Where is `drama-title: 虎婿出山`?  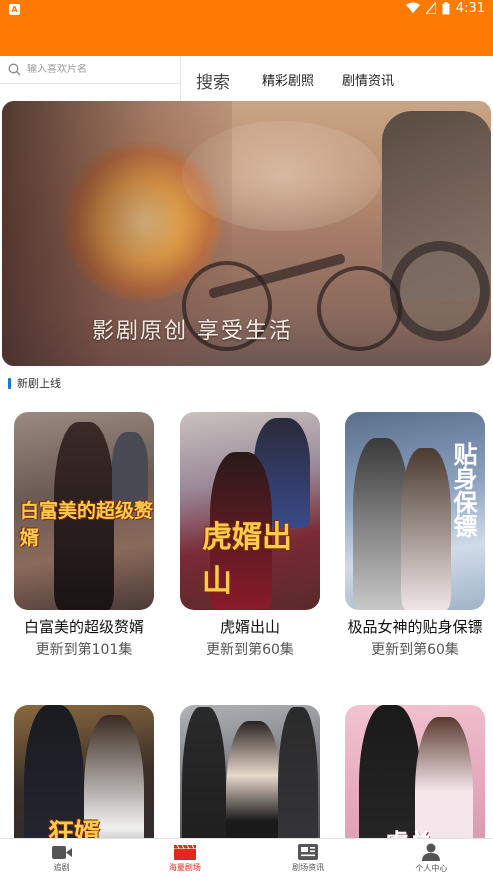 drama-title: 虎婿出山 is located at coordinates (249, 627).